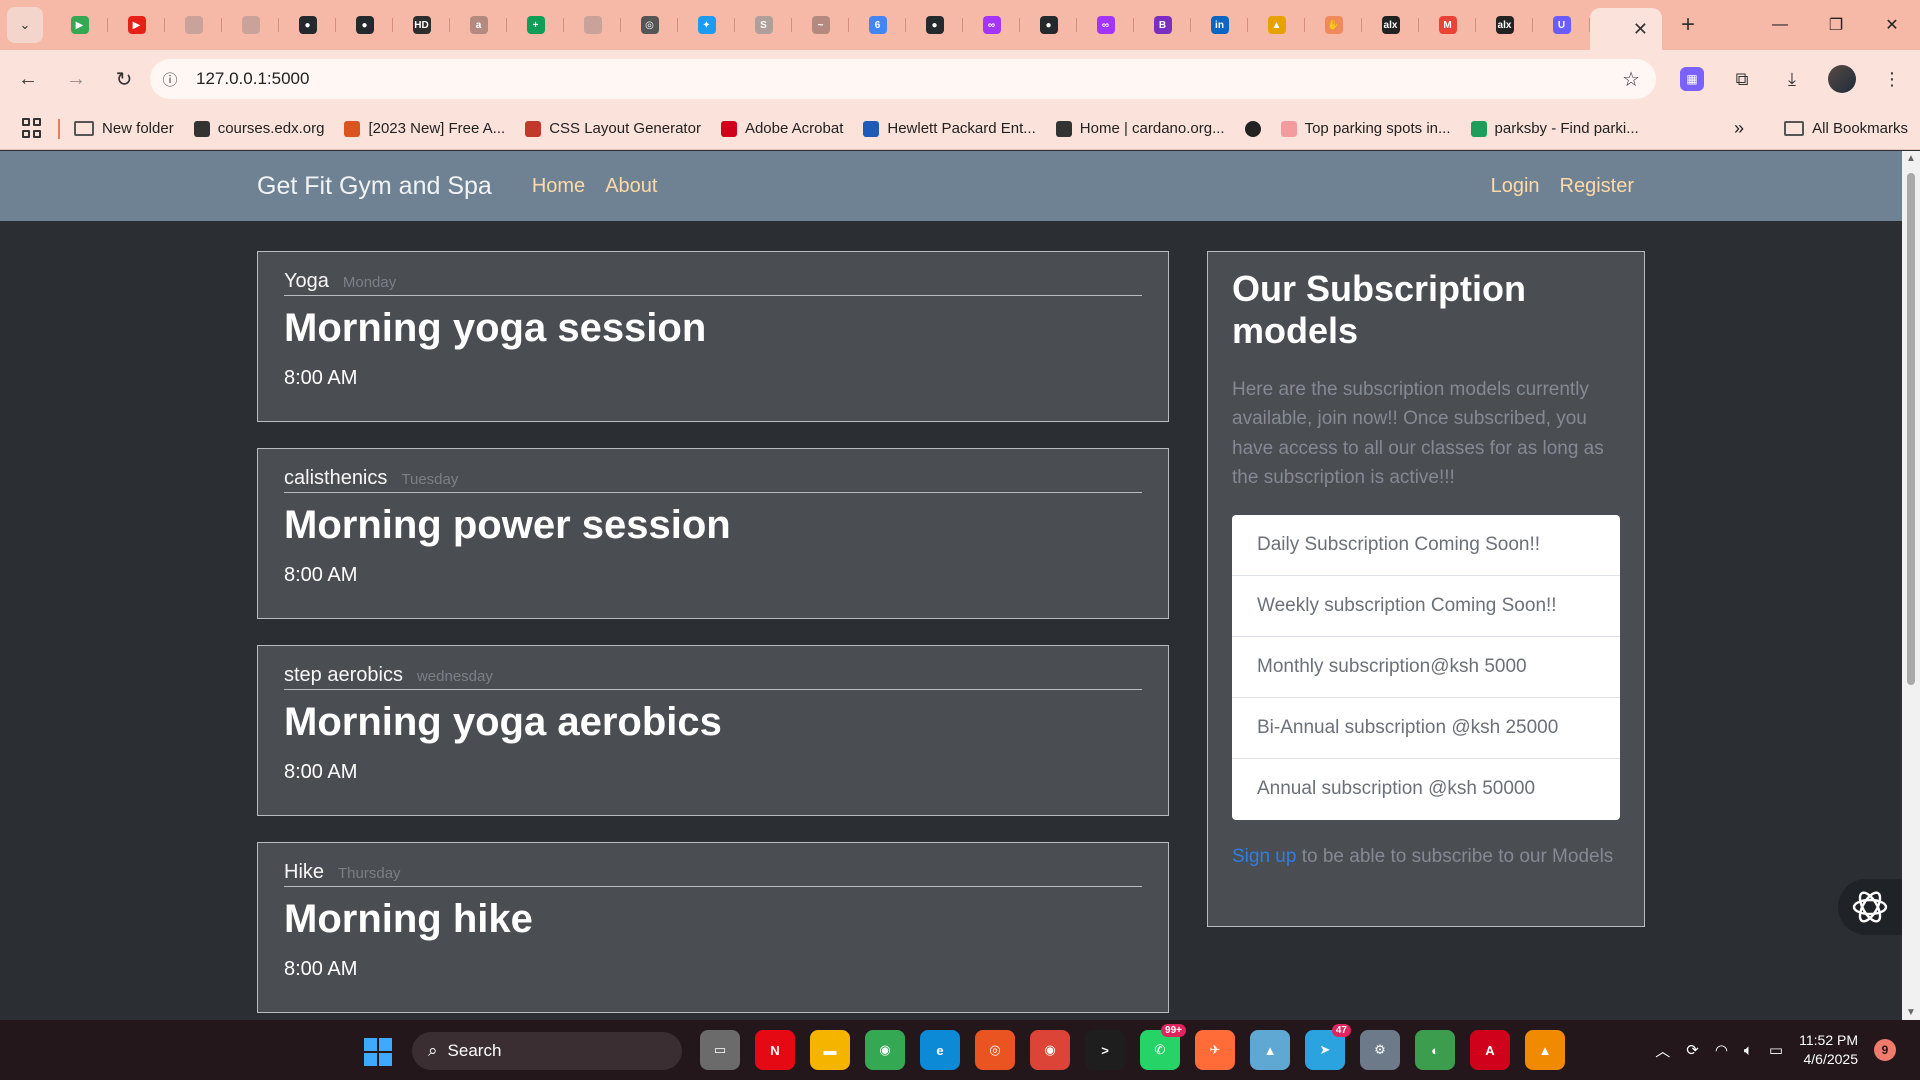  I want to click on volume-icon: 🔈︎, so click(1748, 1050).